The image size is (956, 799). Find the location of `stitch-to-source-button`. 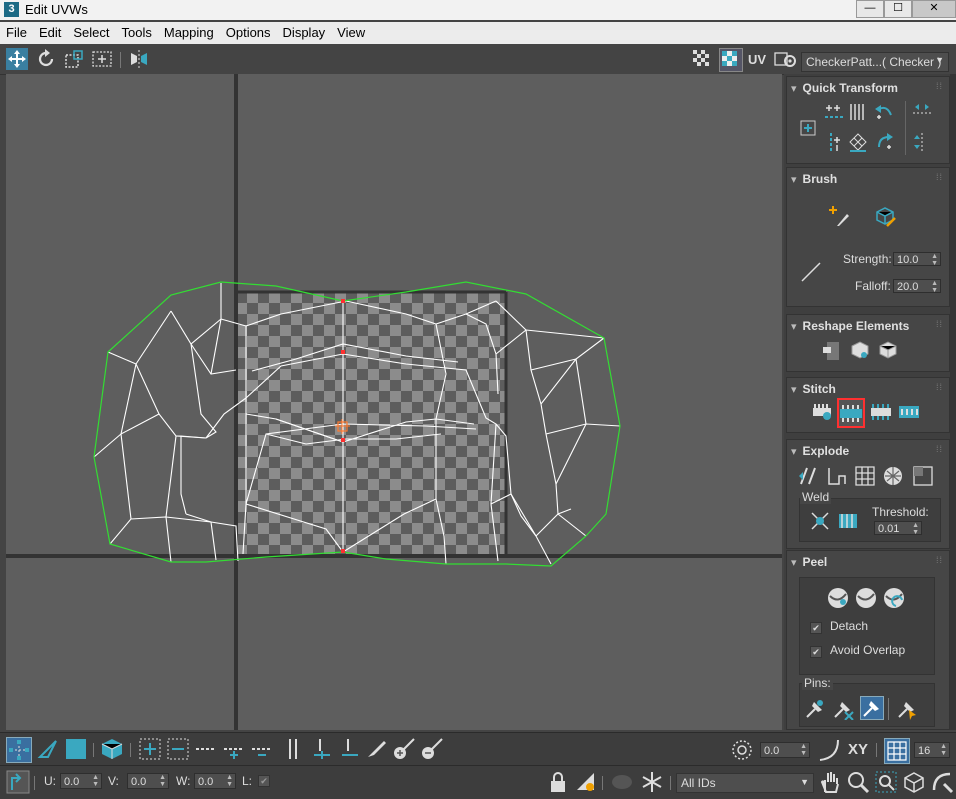

stitch-to-source-button is located at coordinates (851, 413).